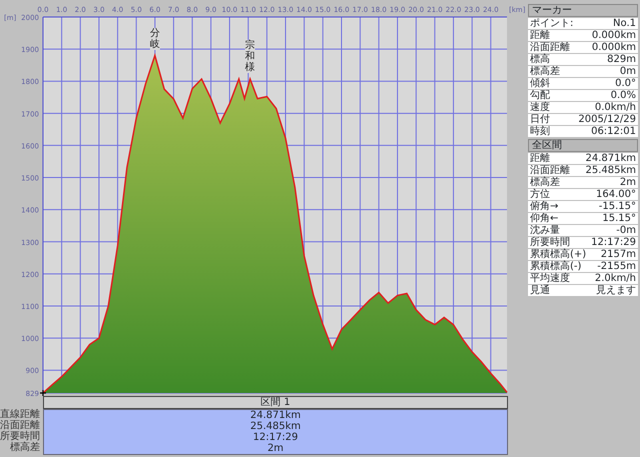  Describe the element at coordinates (616, 266) in the screenshot. I see `field-value: -2155m` at that location.